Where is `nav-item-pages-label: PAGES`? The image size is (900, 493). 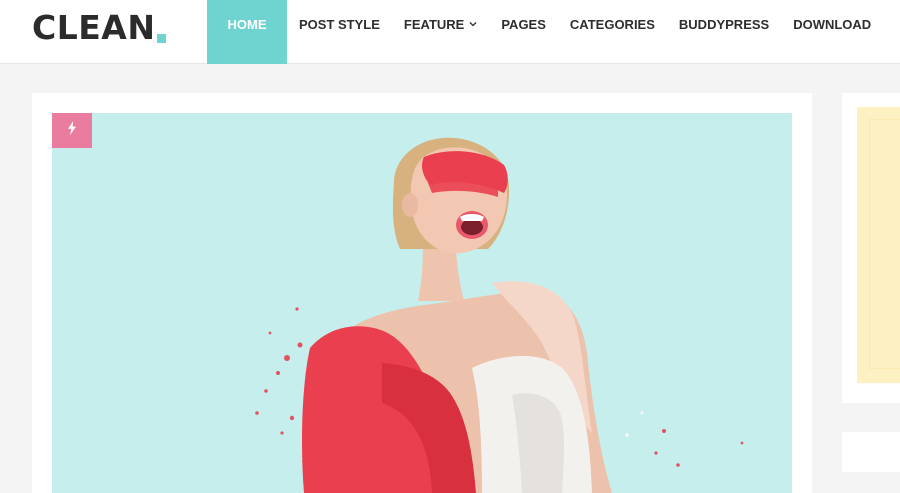
nav-item-pages-label: PAGES is located at coordinates (523, 24).